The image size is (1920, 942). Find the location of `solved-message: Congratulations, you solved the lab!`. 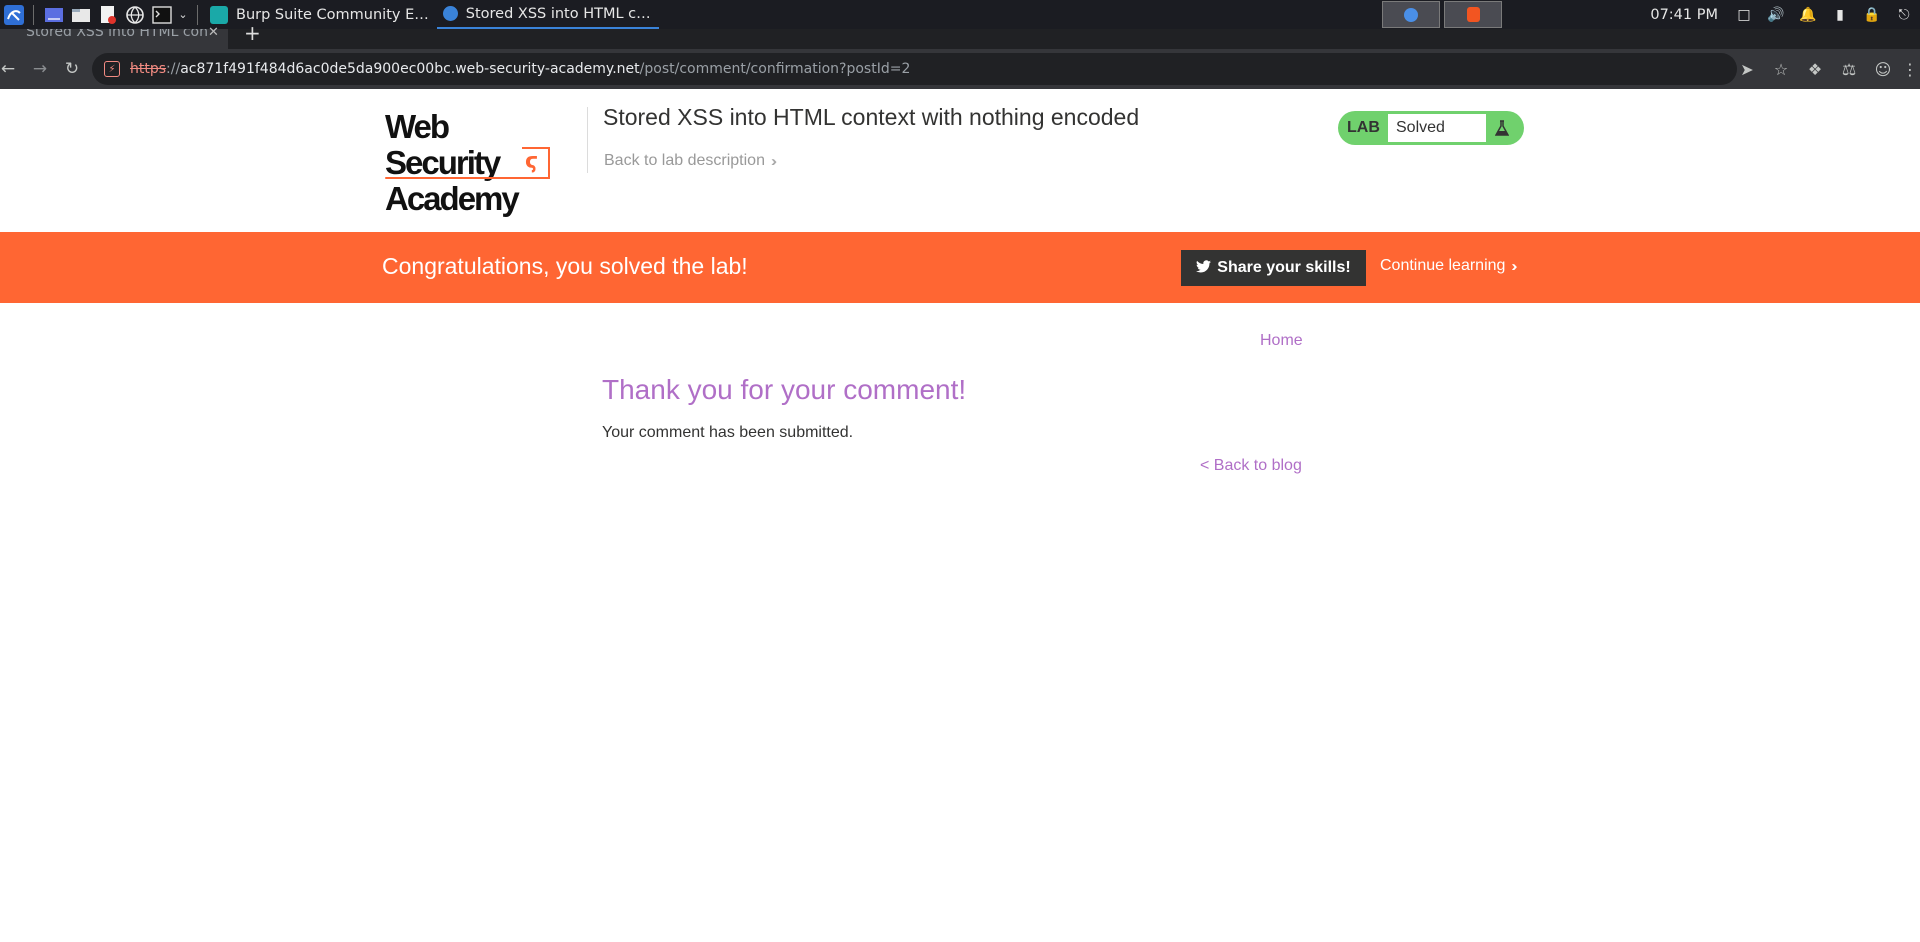

solved-message: Congratulations, you solved the lab! is located at coordinates (565, 266).